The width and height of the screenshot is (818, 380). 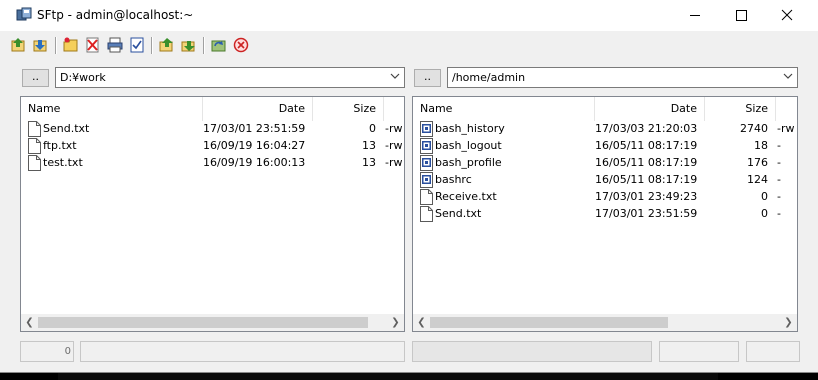 I want to click on file-name: test.txt, so click(x=63, y=162).